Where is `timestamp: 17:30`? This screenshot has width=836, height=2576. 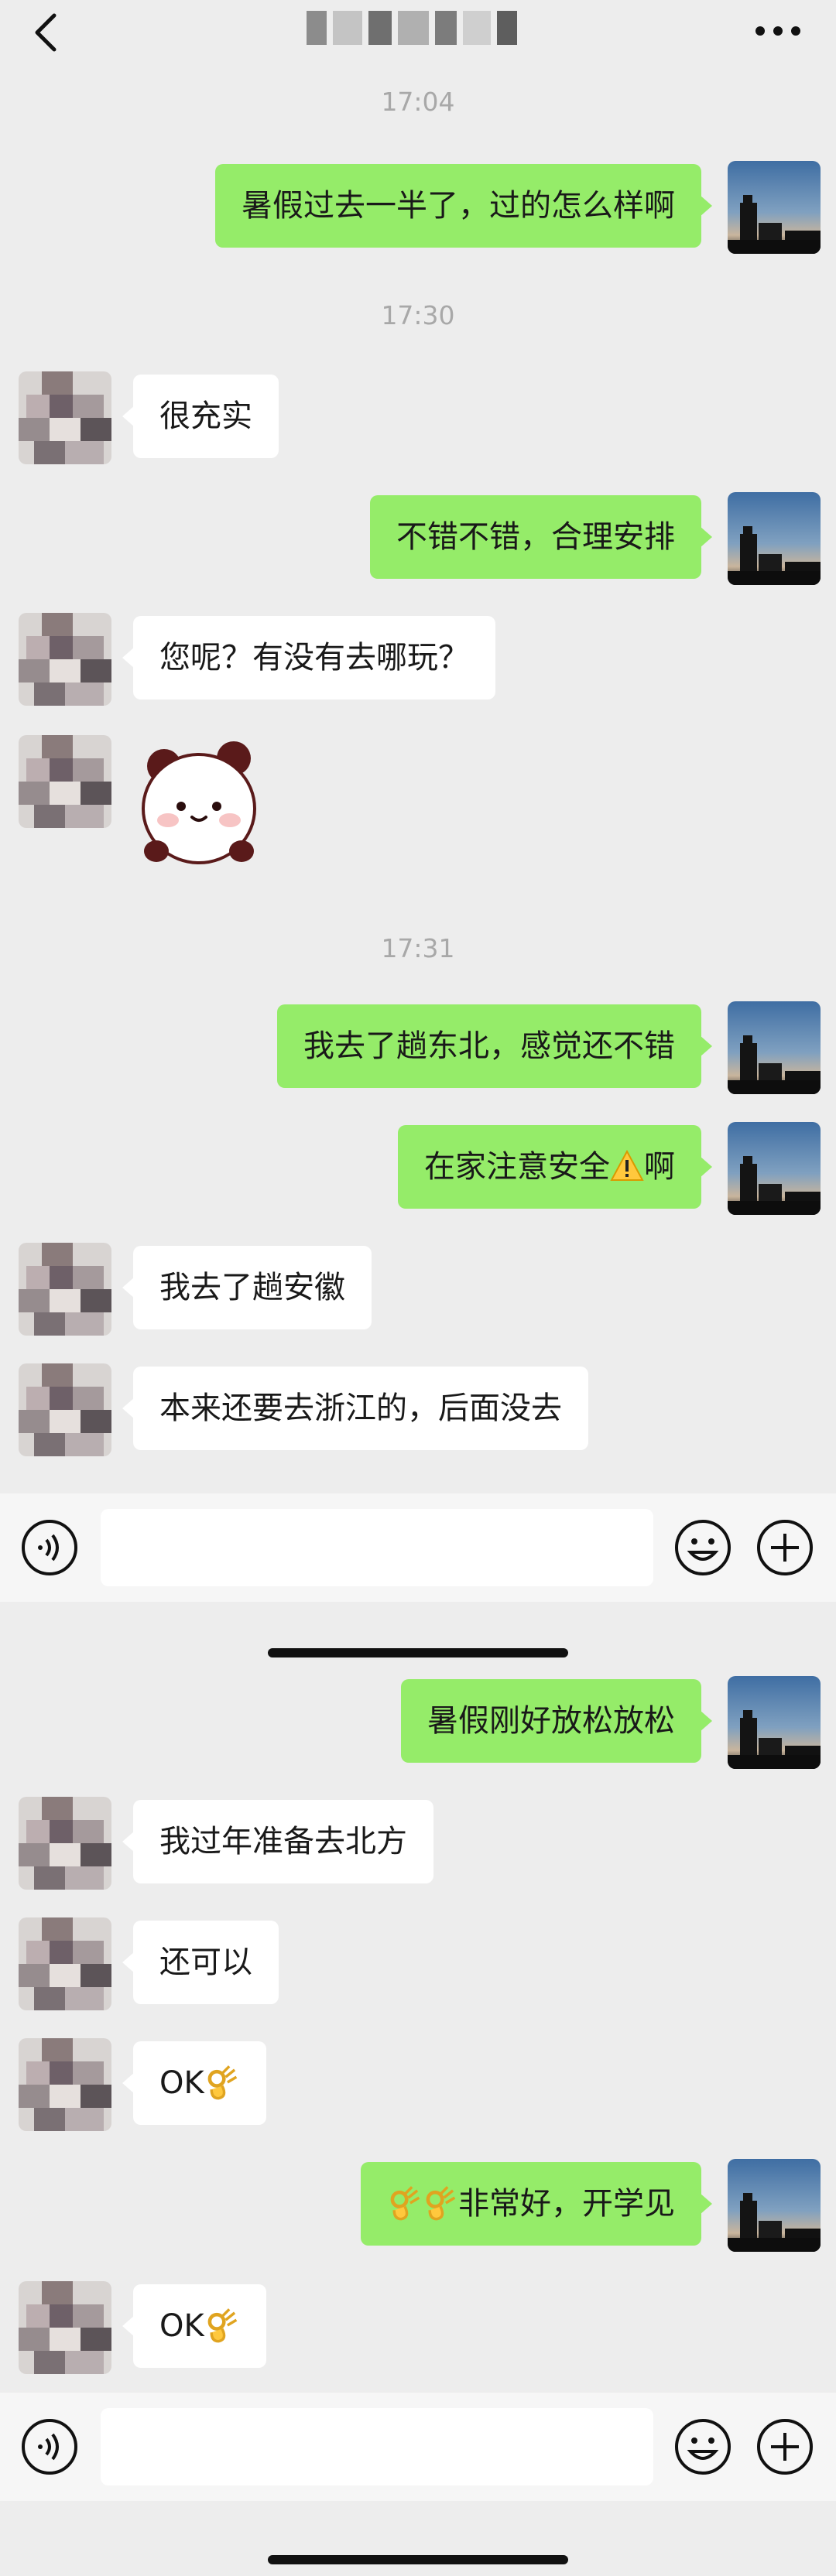
timestamp: 17:30 is located at coordinates (418, 315).